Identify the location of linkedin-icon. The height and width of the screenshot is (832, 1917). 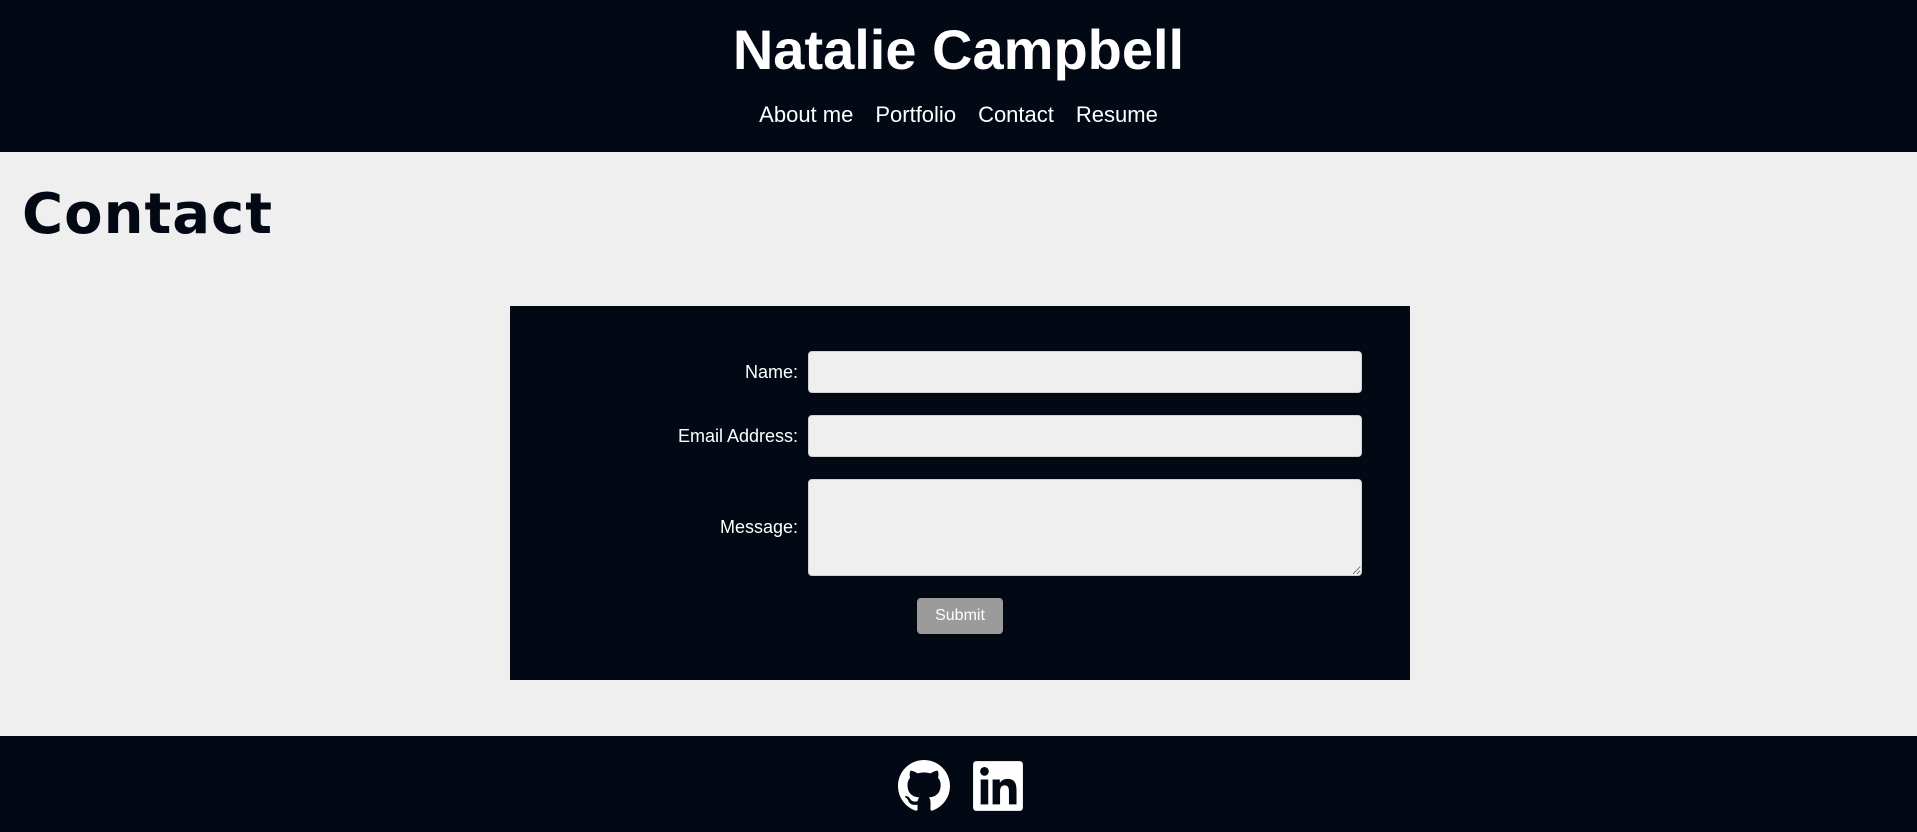
(998, 786).